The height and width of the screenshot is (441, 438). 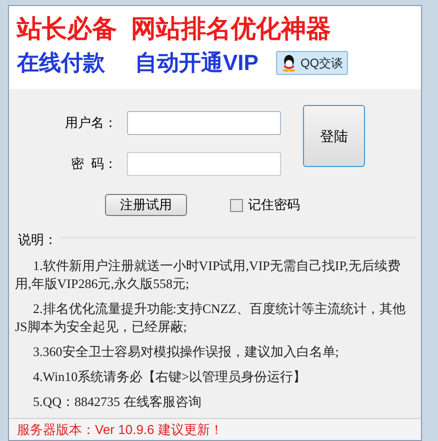 What do you see at coordinates (61, 63) in the screenshot?
I see `tagline-text: 在线付款` at bounding box center [61, 63].